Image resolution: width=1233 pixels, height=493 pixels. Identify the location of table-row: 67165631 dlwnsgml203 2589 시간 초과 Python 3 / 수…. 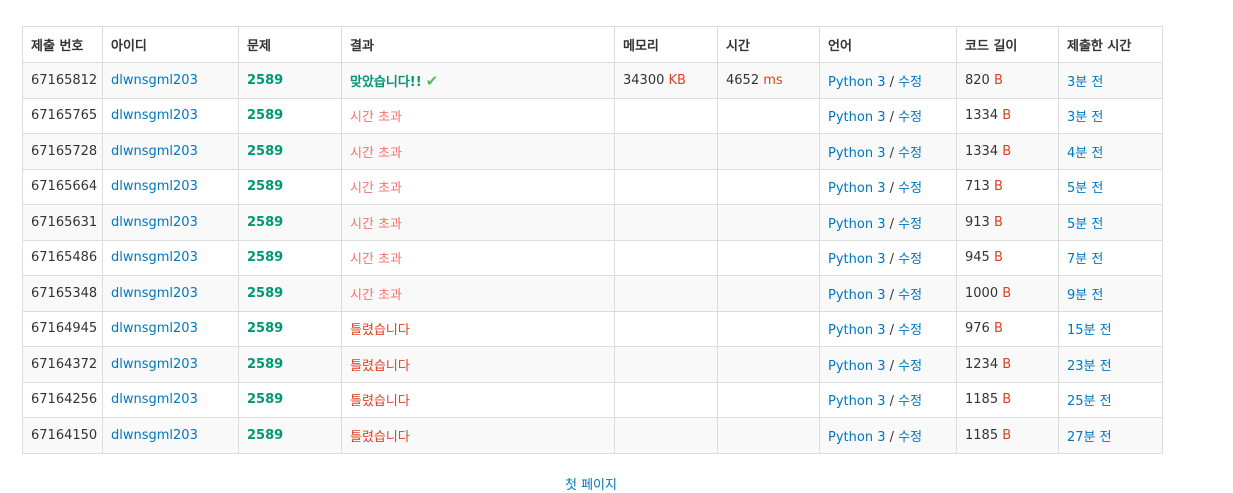
(592, 222).